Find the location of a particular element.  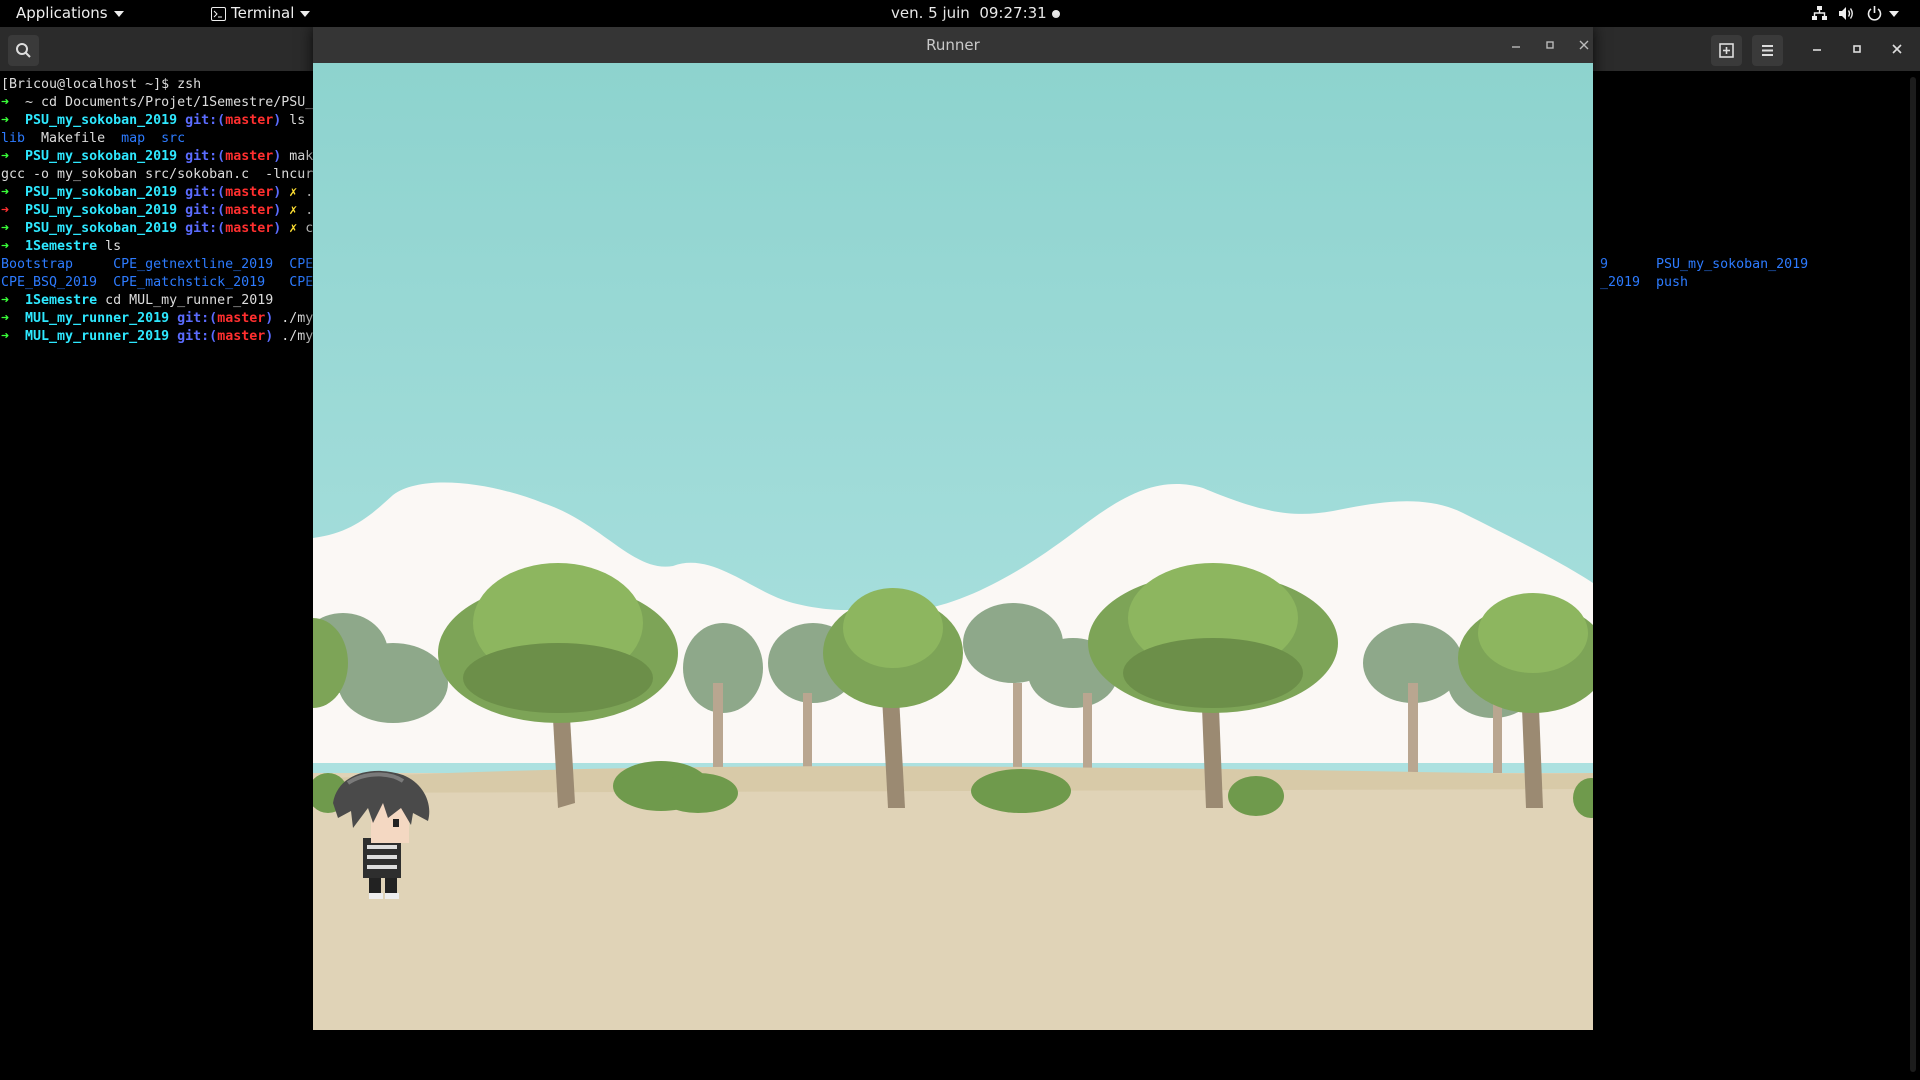

terminal-line: ➜ PSU_my_sokoban_2019 git:(master) ✗ c is located at coordinates (157, 229).